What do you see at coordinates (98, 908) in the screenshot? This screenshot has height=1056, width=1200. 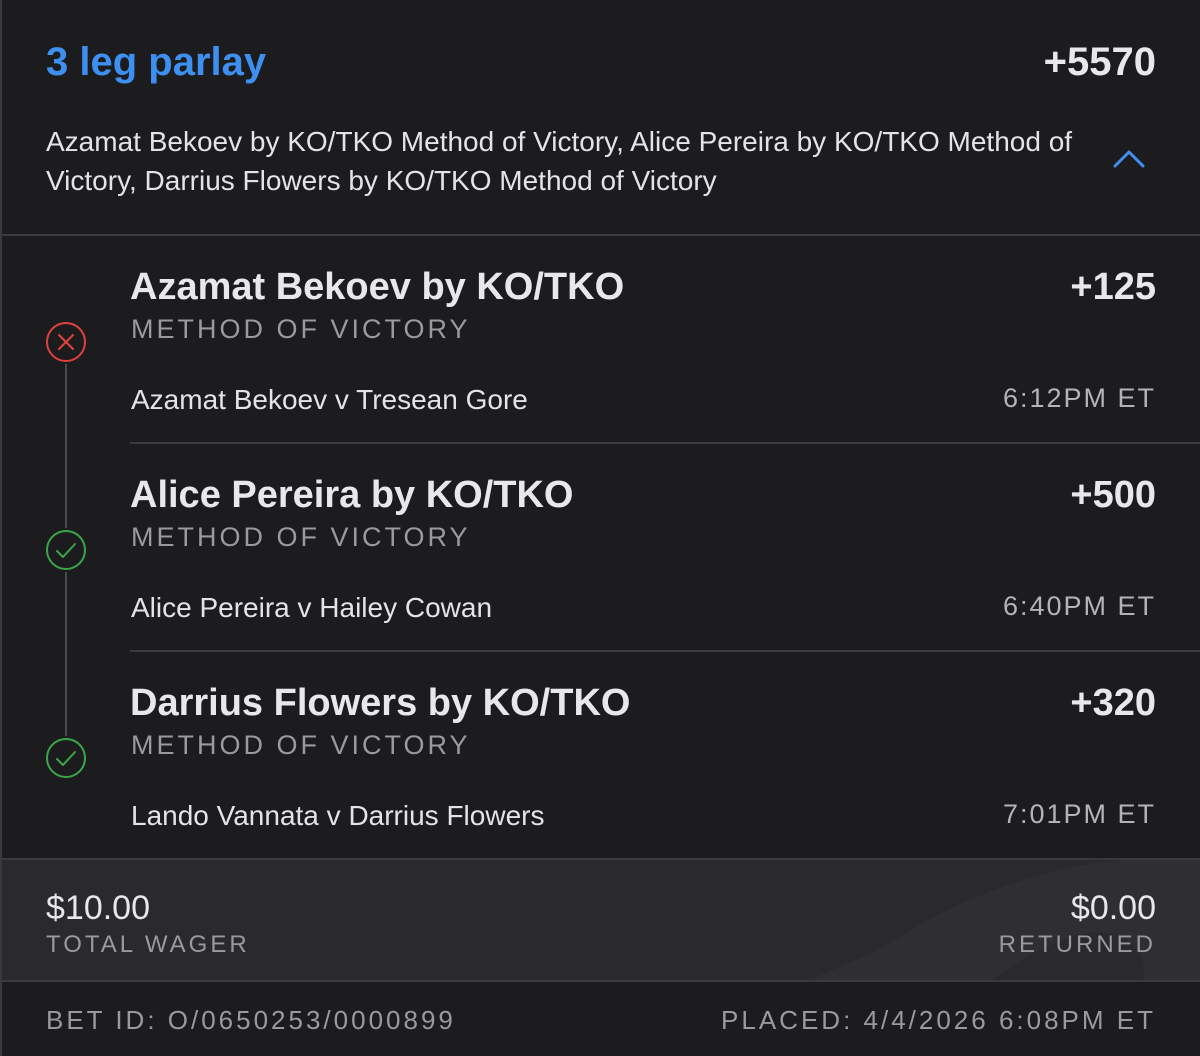 I see `total-wager-amount: $10.00` at bounding box center [98, 908].